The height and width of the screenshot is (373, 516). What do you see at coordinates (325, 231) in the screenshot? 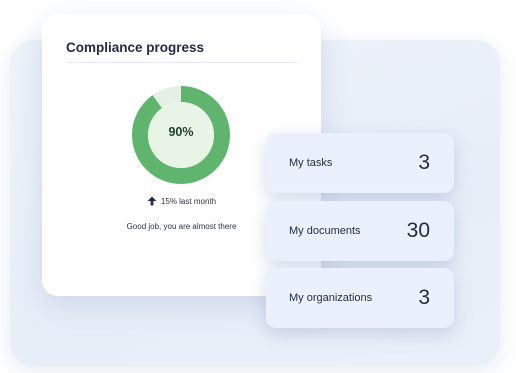
I see `stat-label: My documents` at bounding box center [325, 231].